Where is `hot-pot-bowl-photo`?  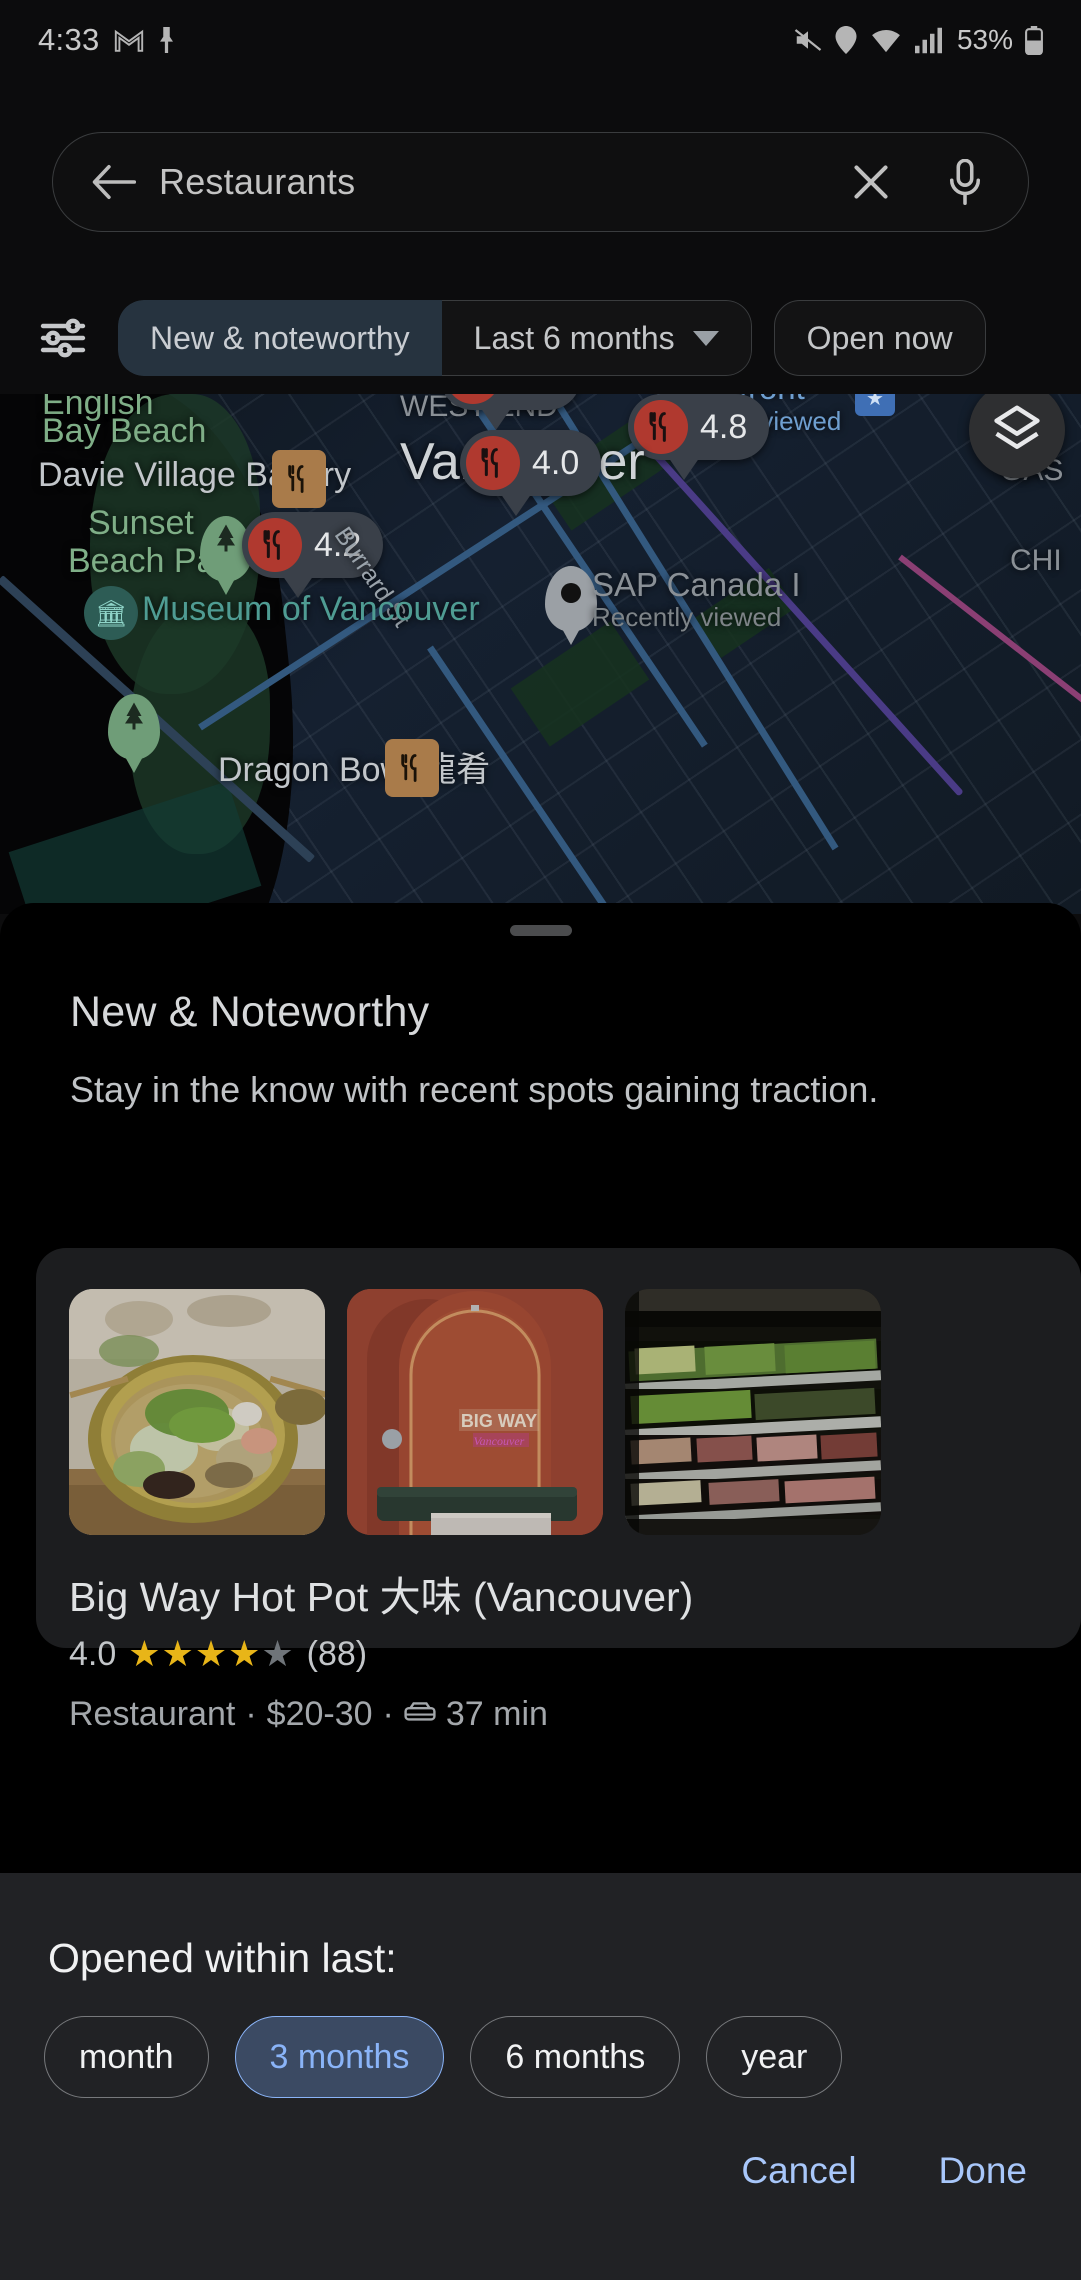
hot-pot-bowl-photo is located at coordinates (197, 1412).